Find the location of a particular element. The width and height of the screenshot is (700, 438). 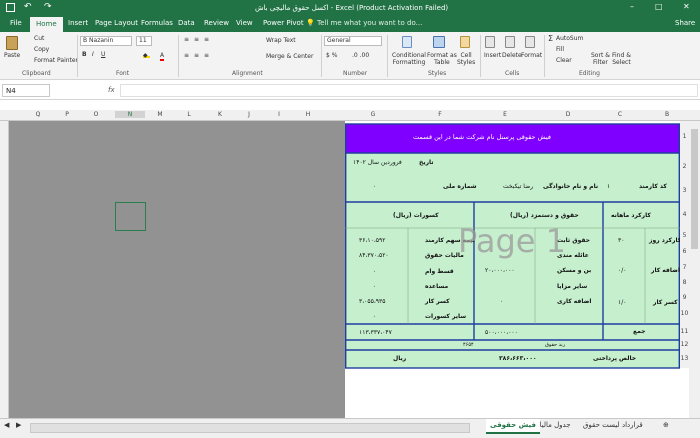

row-header: 7 is located at coordinates (684, 267).